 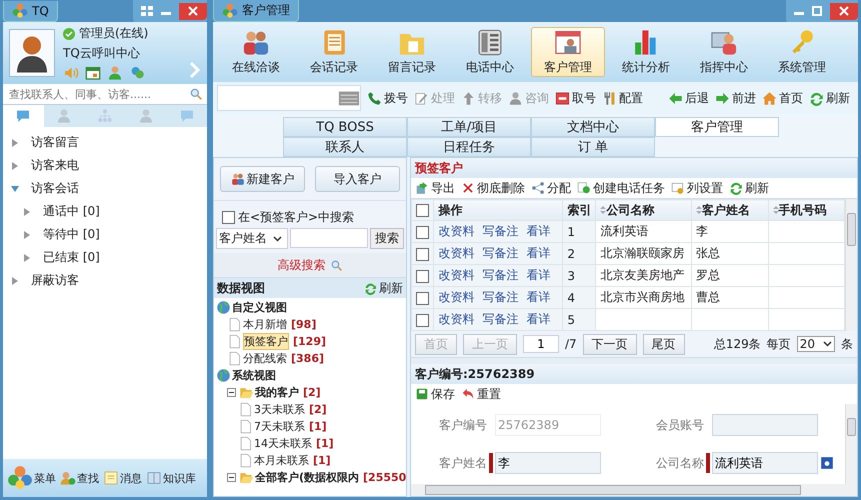 What do you see at coordinates (717, 127) in the screenshot?
I see `module-tab: 客户管理` at bounding box center [717, 127].